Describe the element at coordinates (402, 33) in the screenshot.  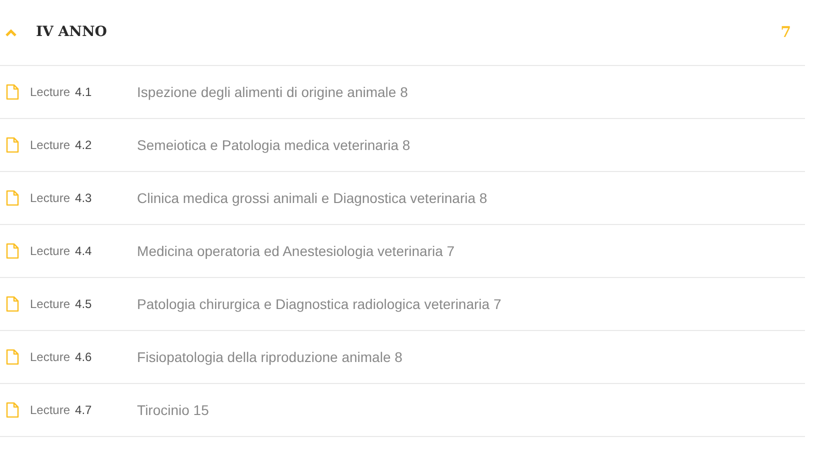
I see `section-header: IV ANNO 7` at that location.